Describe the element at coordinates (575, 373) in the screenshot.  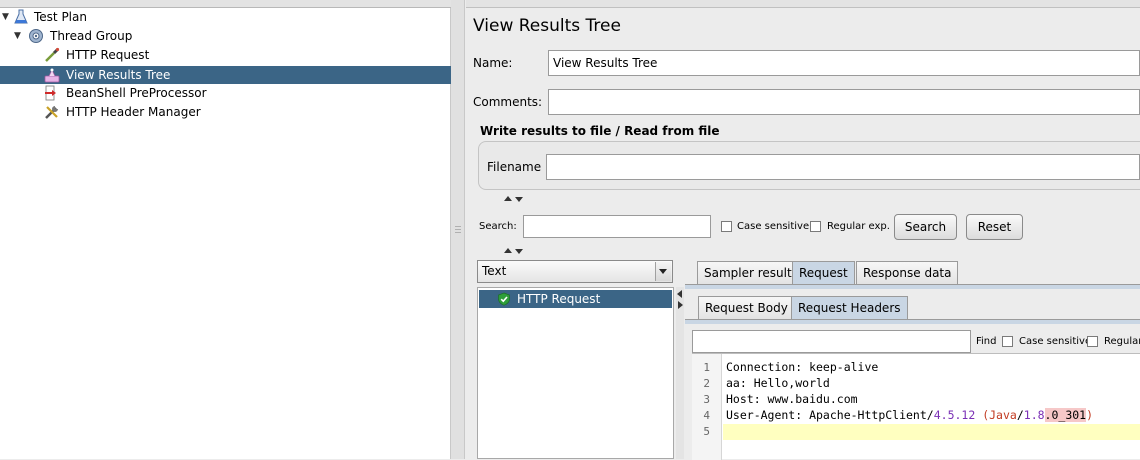
I see `results-list: HTTP Request` at that location.